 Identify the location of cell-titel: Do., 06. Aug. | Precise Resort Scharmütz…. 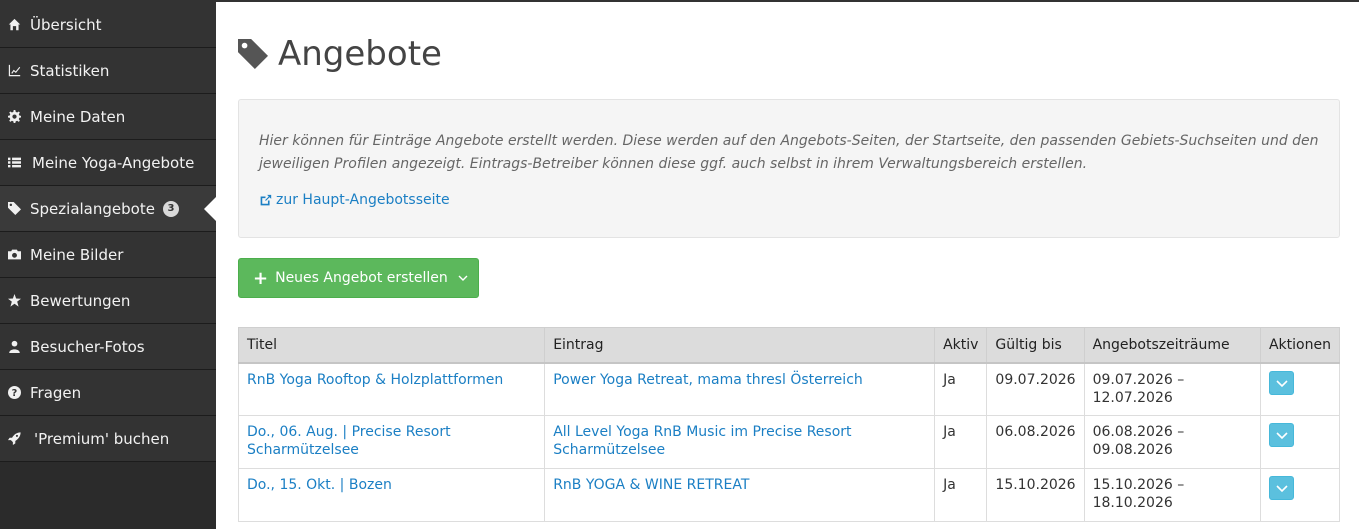
(391, 442).